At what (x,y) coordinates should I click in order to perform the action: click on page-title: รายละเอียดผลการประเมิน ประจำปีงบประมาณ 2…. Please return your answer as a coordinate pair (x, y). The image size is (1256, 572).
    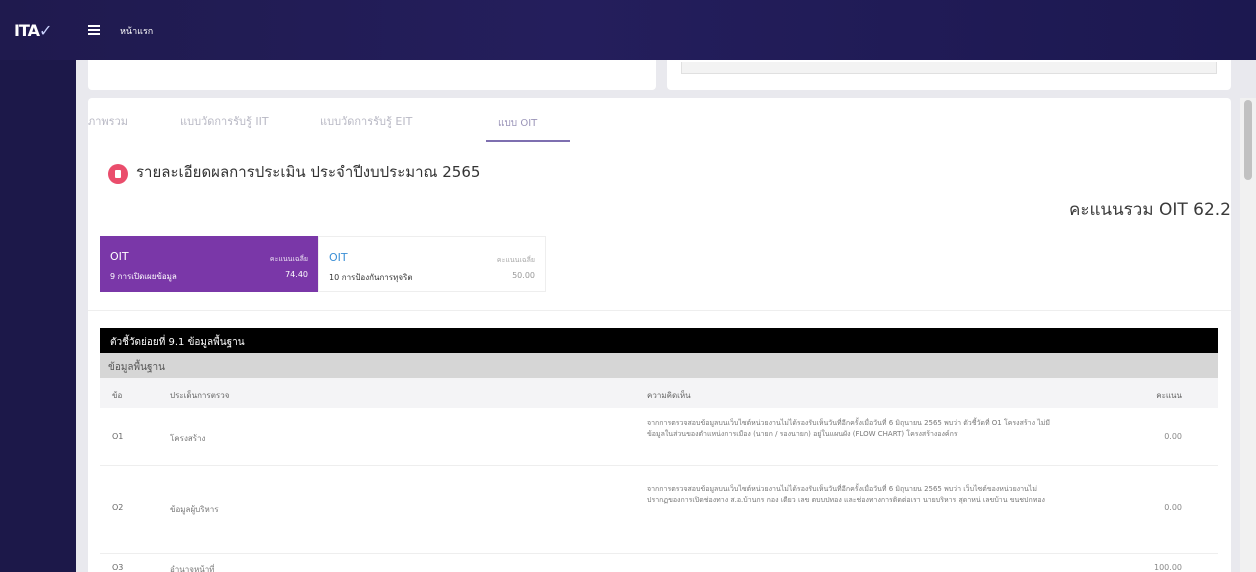
    Looking at the image, I should click on (308, 172).